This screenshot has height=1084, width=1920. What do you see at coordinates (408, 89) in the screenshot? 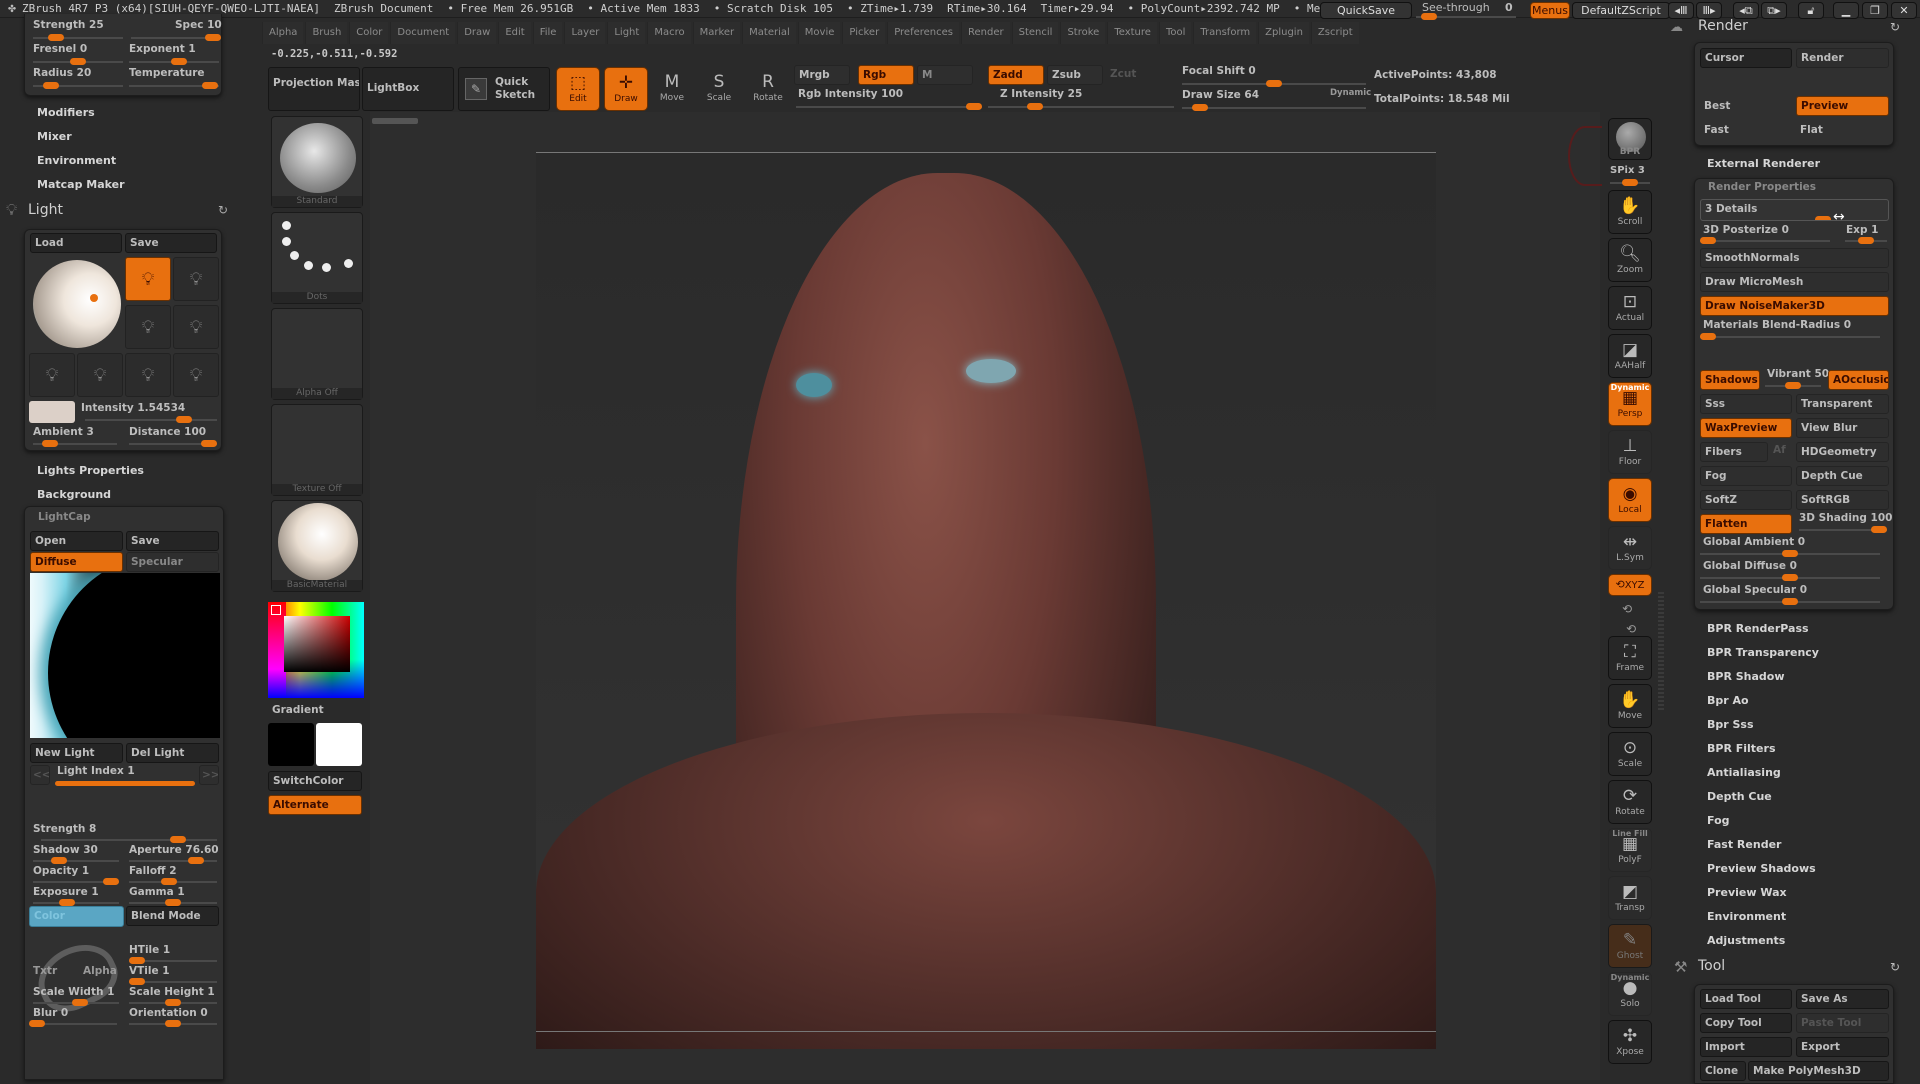
I see `lightbox-button: LightBox` at bounding box center [408, 89].